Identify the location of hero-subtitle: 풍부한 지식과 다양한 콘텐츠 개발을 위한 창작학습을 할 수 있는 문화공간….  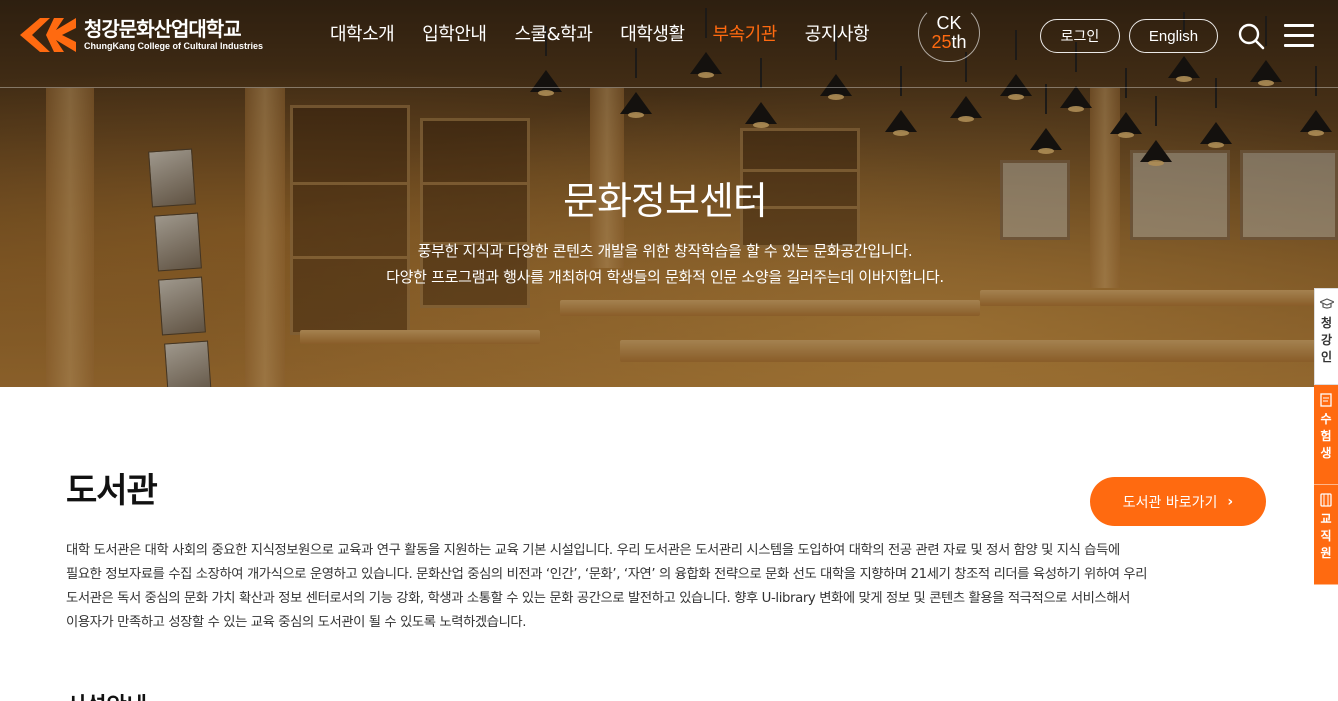
(665, 264).